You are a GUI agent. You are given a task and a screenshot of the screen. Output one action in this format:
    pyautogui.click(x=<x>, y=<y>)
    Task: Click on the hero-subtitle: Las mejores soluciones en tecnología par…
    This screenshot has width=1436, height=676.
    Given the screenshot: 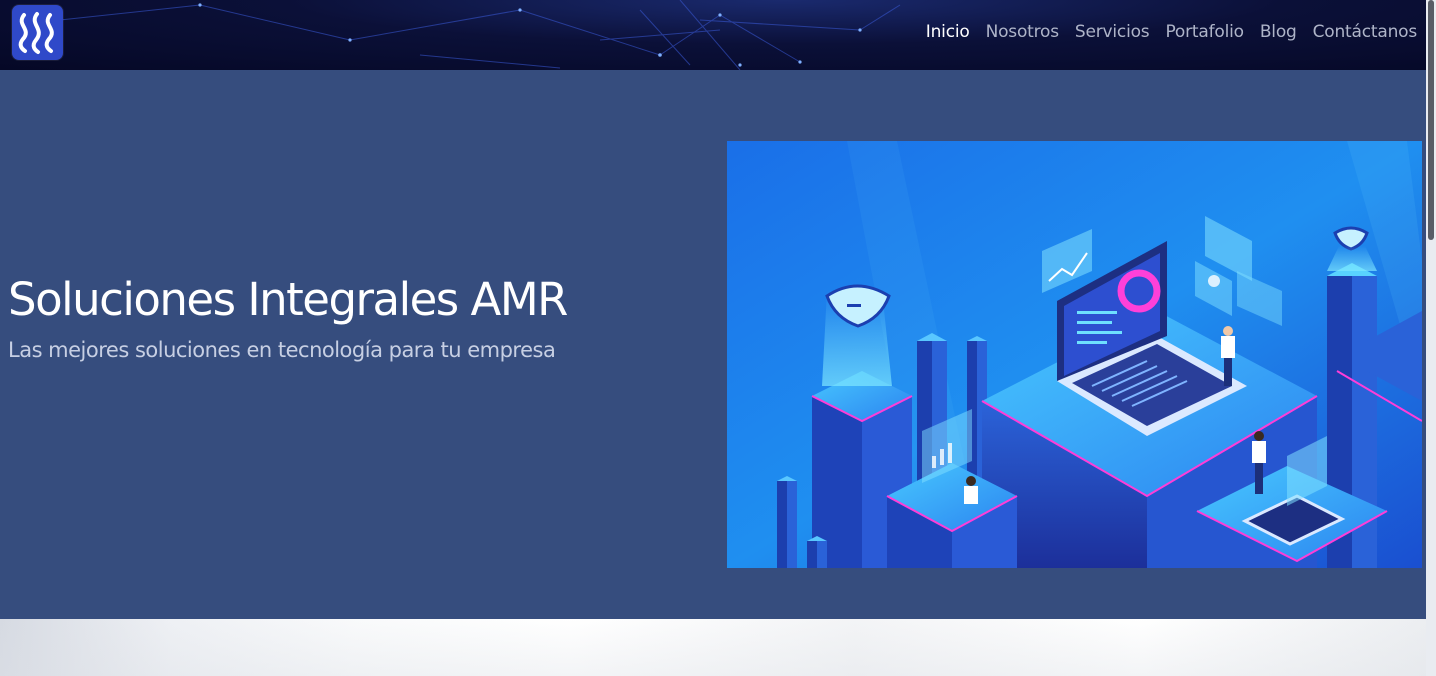 What is the action you would take?
    pyautogui.click(x=282, y=350)
    